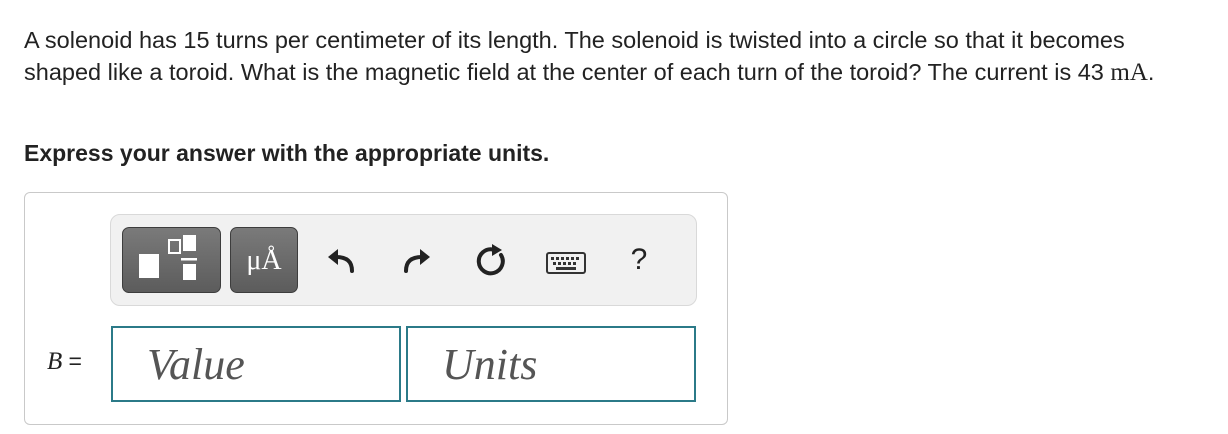 Image resolution: width=1228 pixels, height=434 pixels. What do you see at coordinates (75, 361) in the screenshot?
I see `equals-sign: =` at bounding box center [75, 361].